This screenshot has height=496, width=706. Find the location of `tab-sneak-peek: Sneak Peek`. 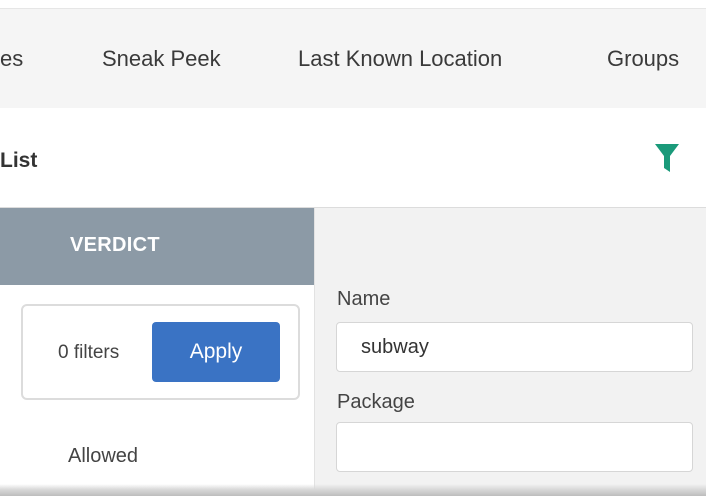

tab-sneak-peek: Sneak Peek is located at coordinates (161, 59).